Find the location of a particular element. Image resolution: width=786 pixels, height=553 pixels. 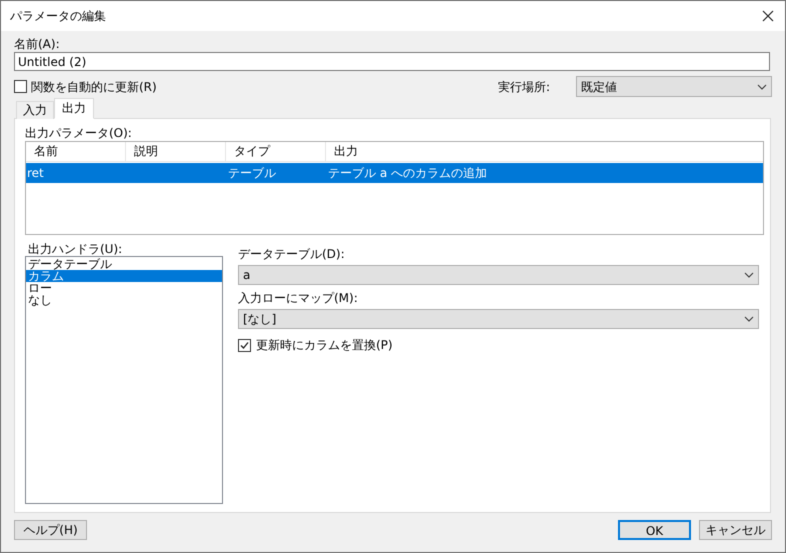

column-header: 説明 is located at coordinates (176, 151).